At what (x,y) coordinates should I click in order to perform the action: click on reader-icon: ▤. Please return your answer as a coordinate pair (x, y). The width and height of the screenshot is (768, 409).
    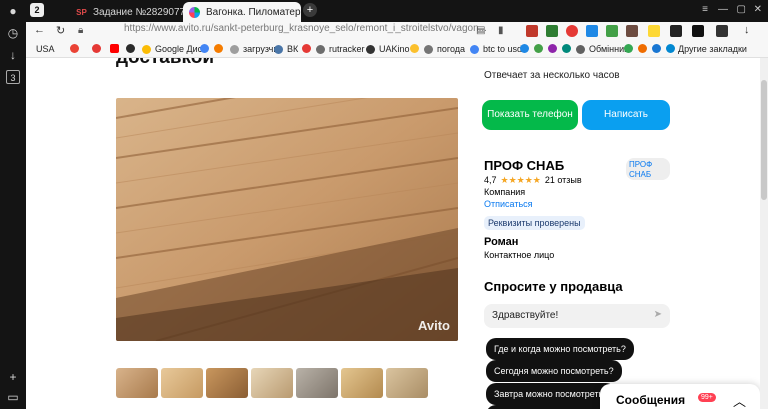
    Looking at the image, I should click on (480, 30).